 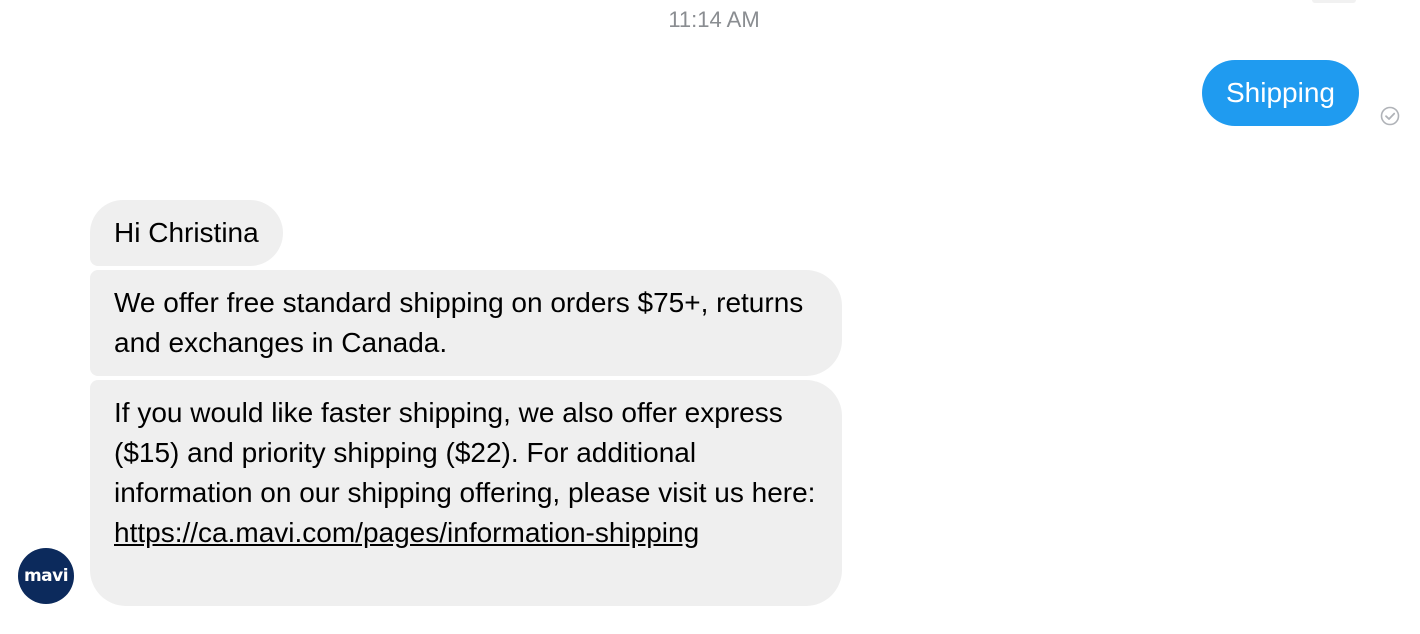 What do you see at coordinates (1390, 116) in the screenshot?
I see `seen-check-icon` at bounding box center [1390, 116].